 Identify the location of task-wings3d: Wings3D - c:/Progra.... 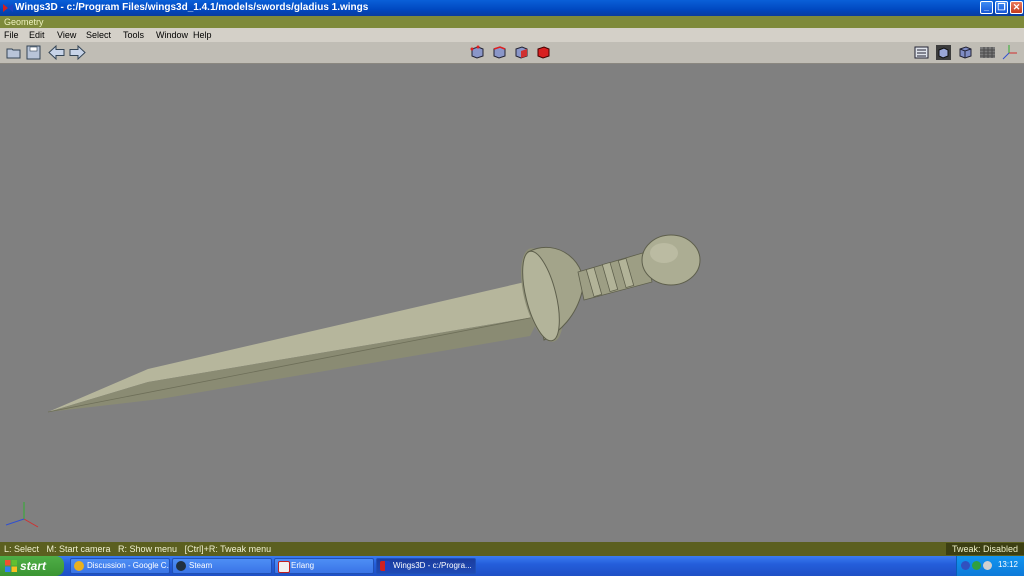
(426, 566).